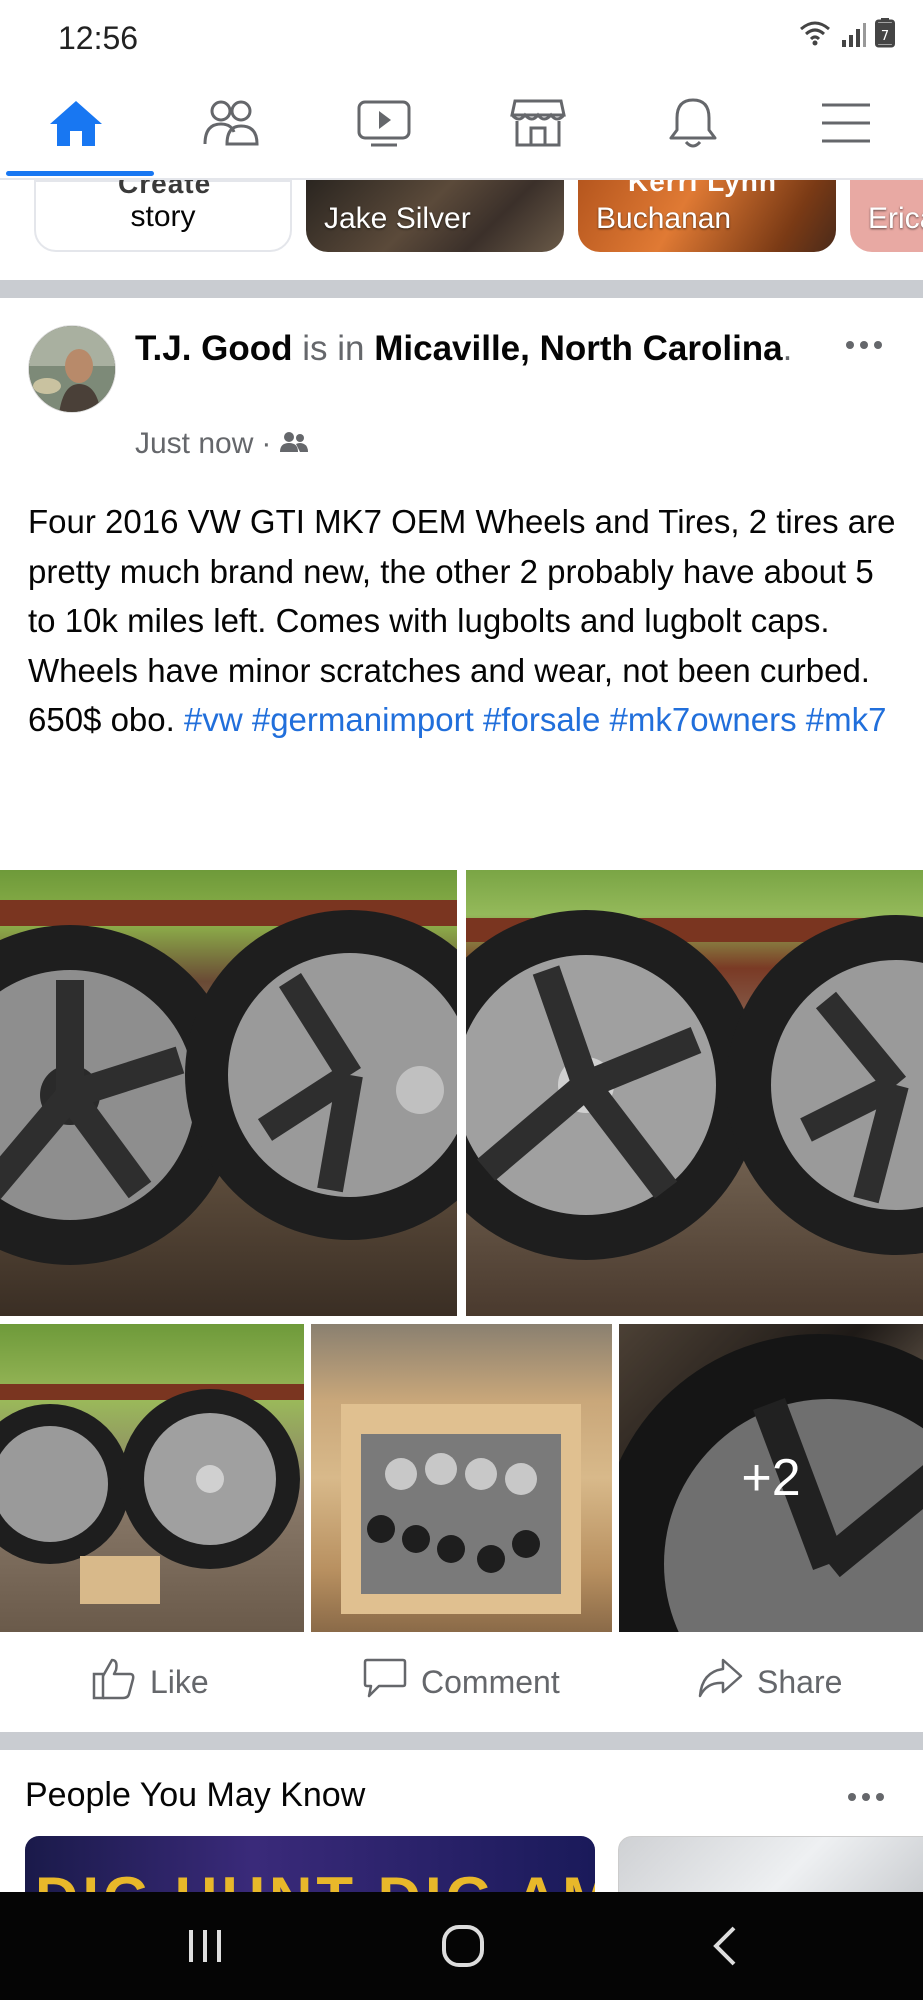 Image resolution: width=923 pixels, height=2000 pixels. I want to click on hashtag-link: #vw, so click(213, 719).